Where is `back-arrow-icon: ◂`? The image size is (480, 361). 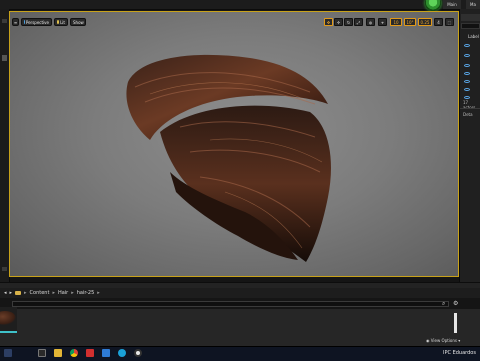 back-arrow-icon: ◂ is located at coordinates (5, 293).